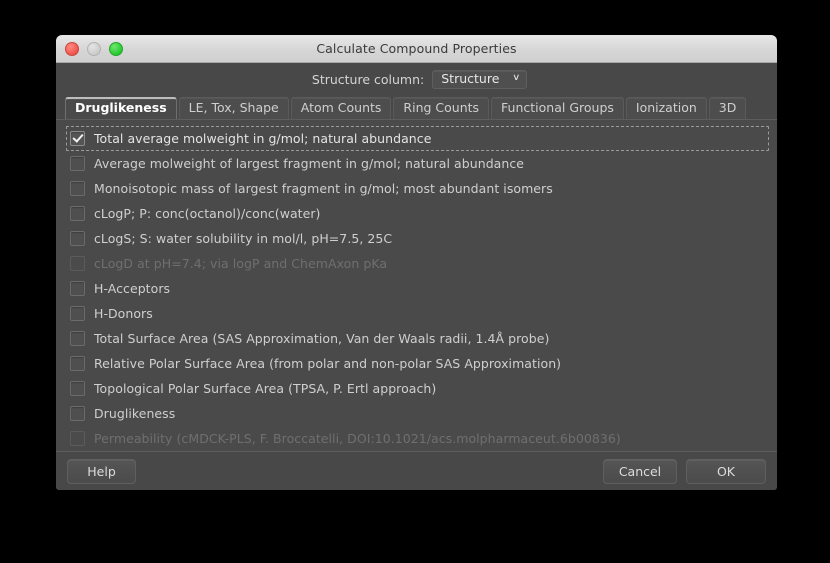  Describe the element at coordinates (135, 413) in the screenshot. I see `property-label: Druglikeness` at that location.